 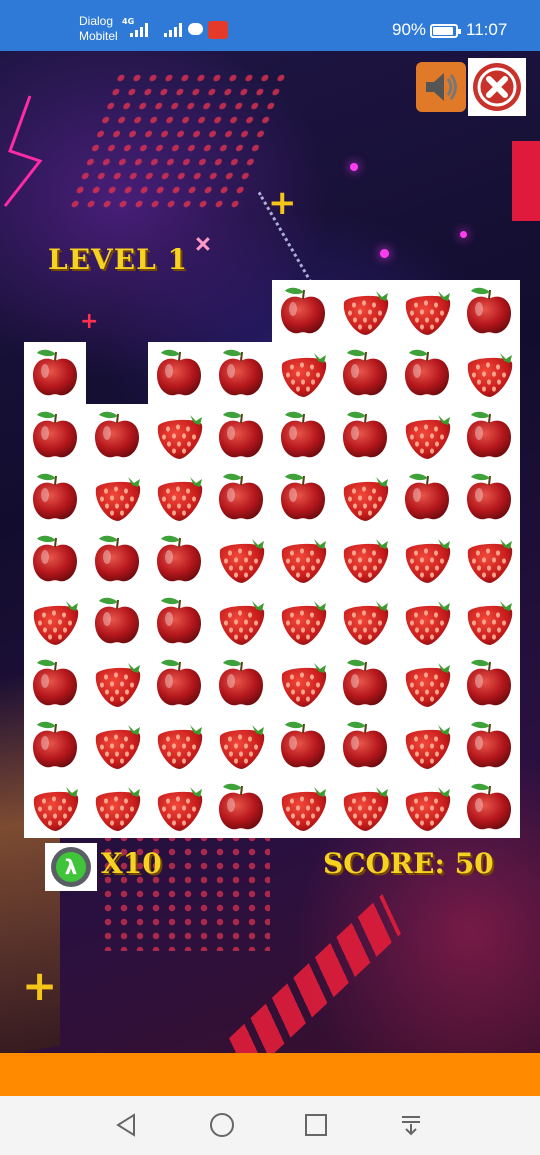 What do you see at coordinates (497, 87) in the screenshot?
I see `close-button` at bounding box center [497, 87].